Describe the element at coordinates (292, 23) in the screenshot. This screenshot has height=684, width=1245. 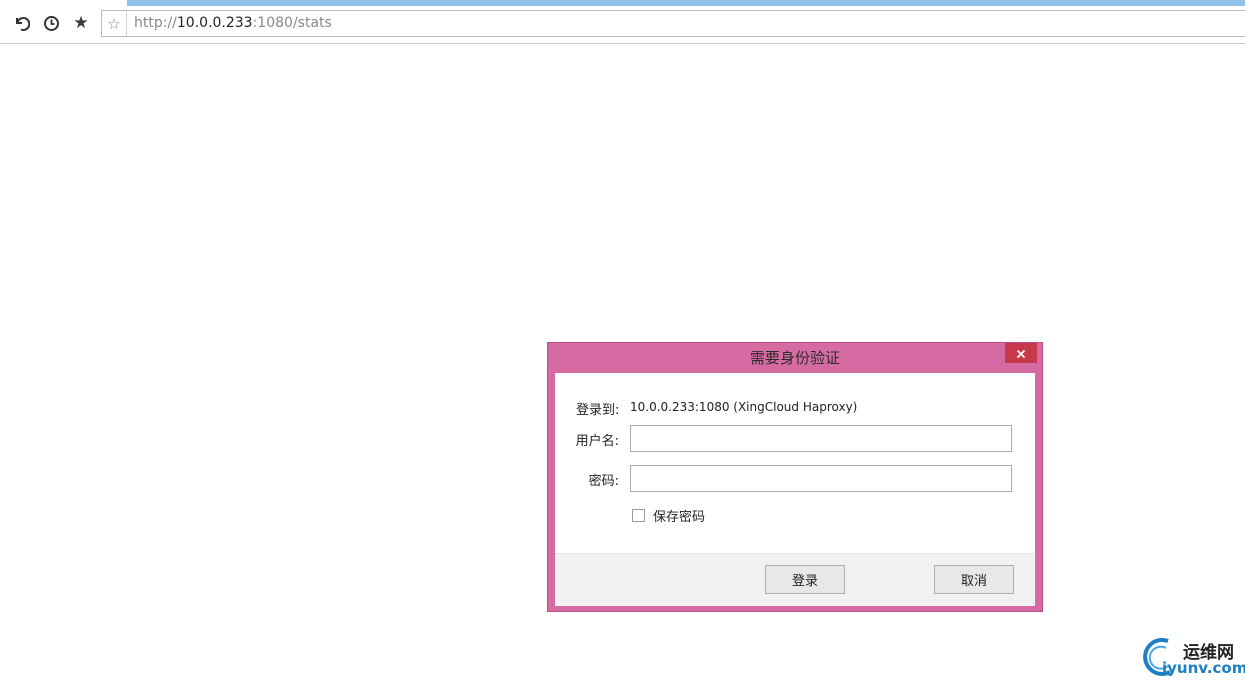
I see `url-suffix: :1080/stats` at that location.